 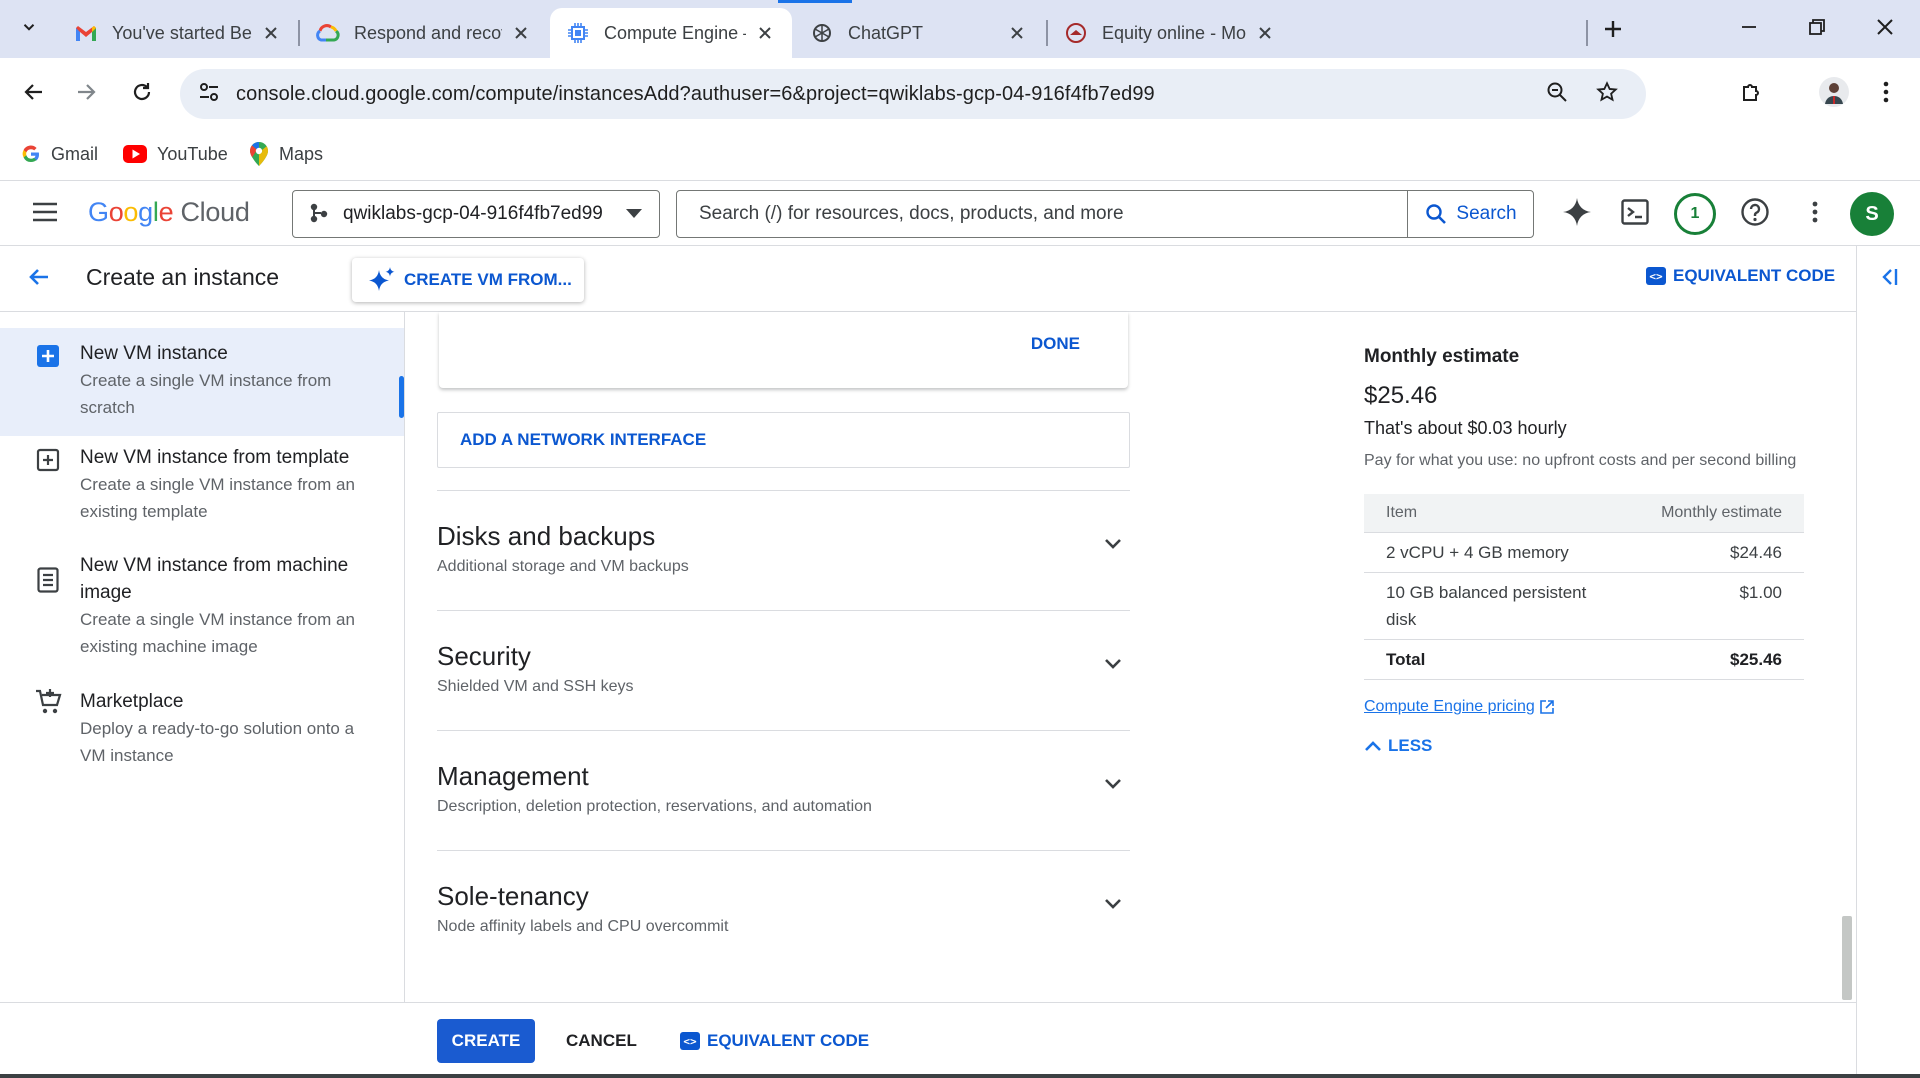 I want to click on minimize-button, so click(x=1749, y=29).